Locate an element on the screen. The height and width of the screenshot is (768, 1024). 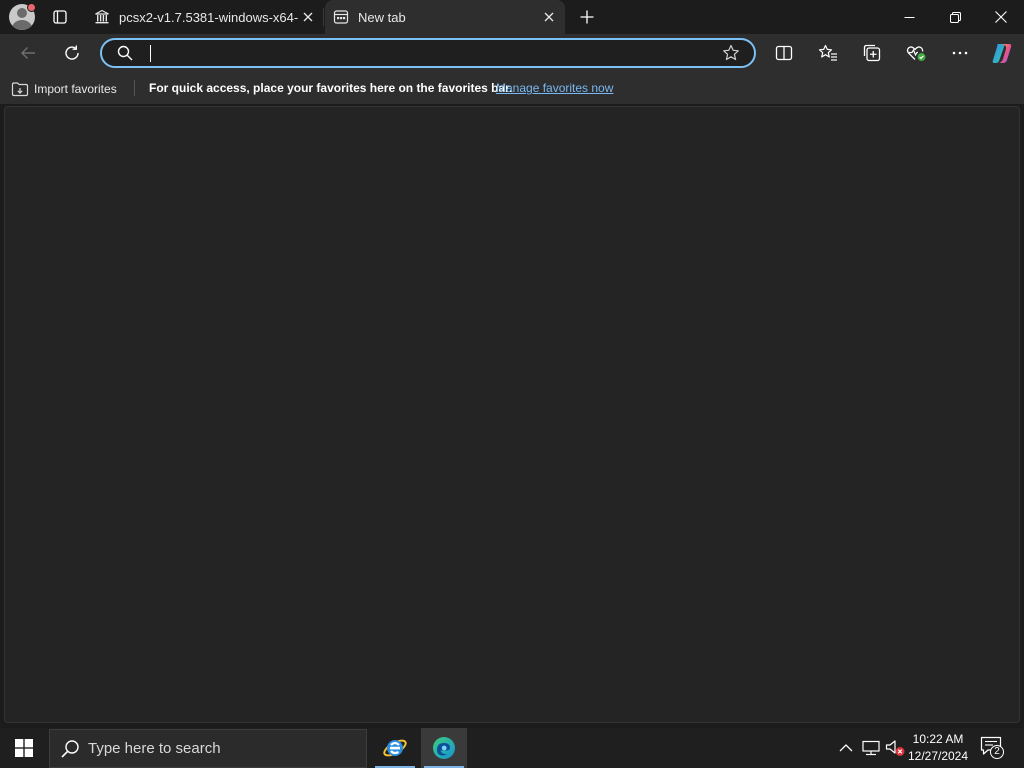
system-clock: 10:22 AM 12/27/2024 is located at coordinates (938, 748).